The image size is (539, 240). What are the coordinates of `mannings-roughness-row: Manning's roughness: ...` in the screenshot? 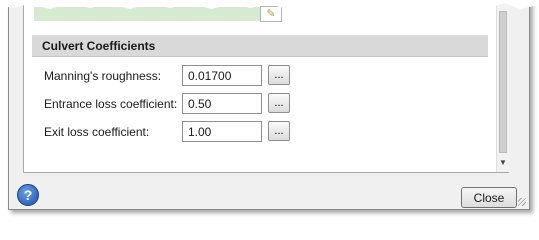 It's located at (167, 76).